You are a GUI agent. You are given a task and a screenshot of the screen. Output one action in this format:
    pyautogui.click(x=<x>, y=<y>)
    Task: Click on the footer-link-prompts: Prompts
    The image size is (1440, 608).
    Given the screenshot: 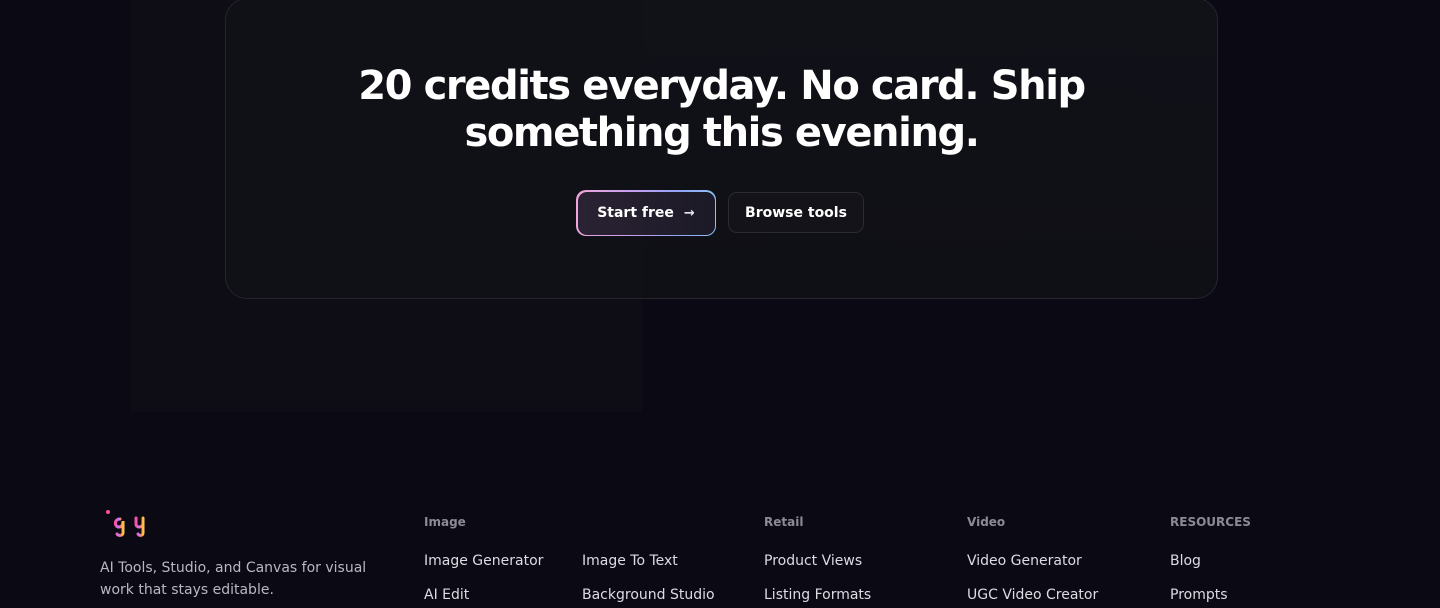 What is the action you would take?
    pyautogui.click(x=1199, y=595)
    